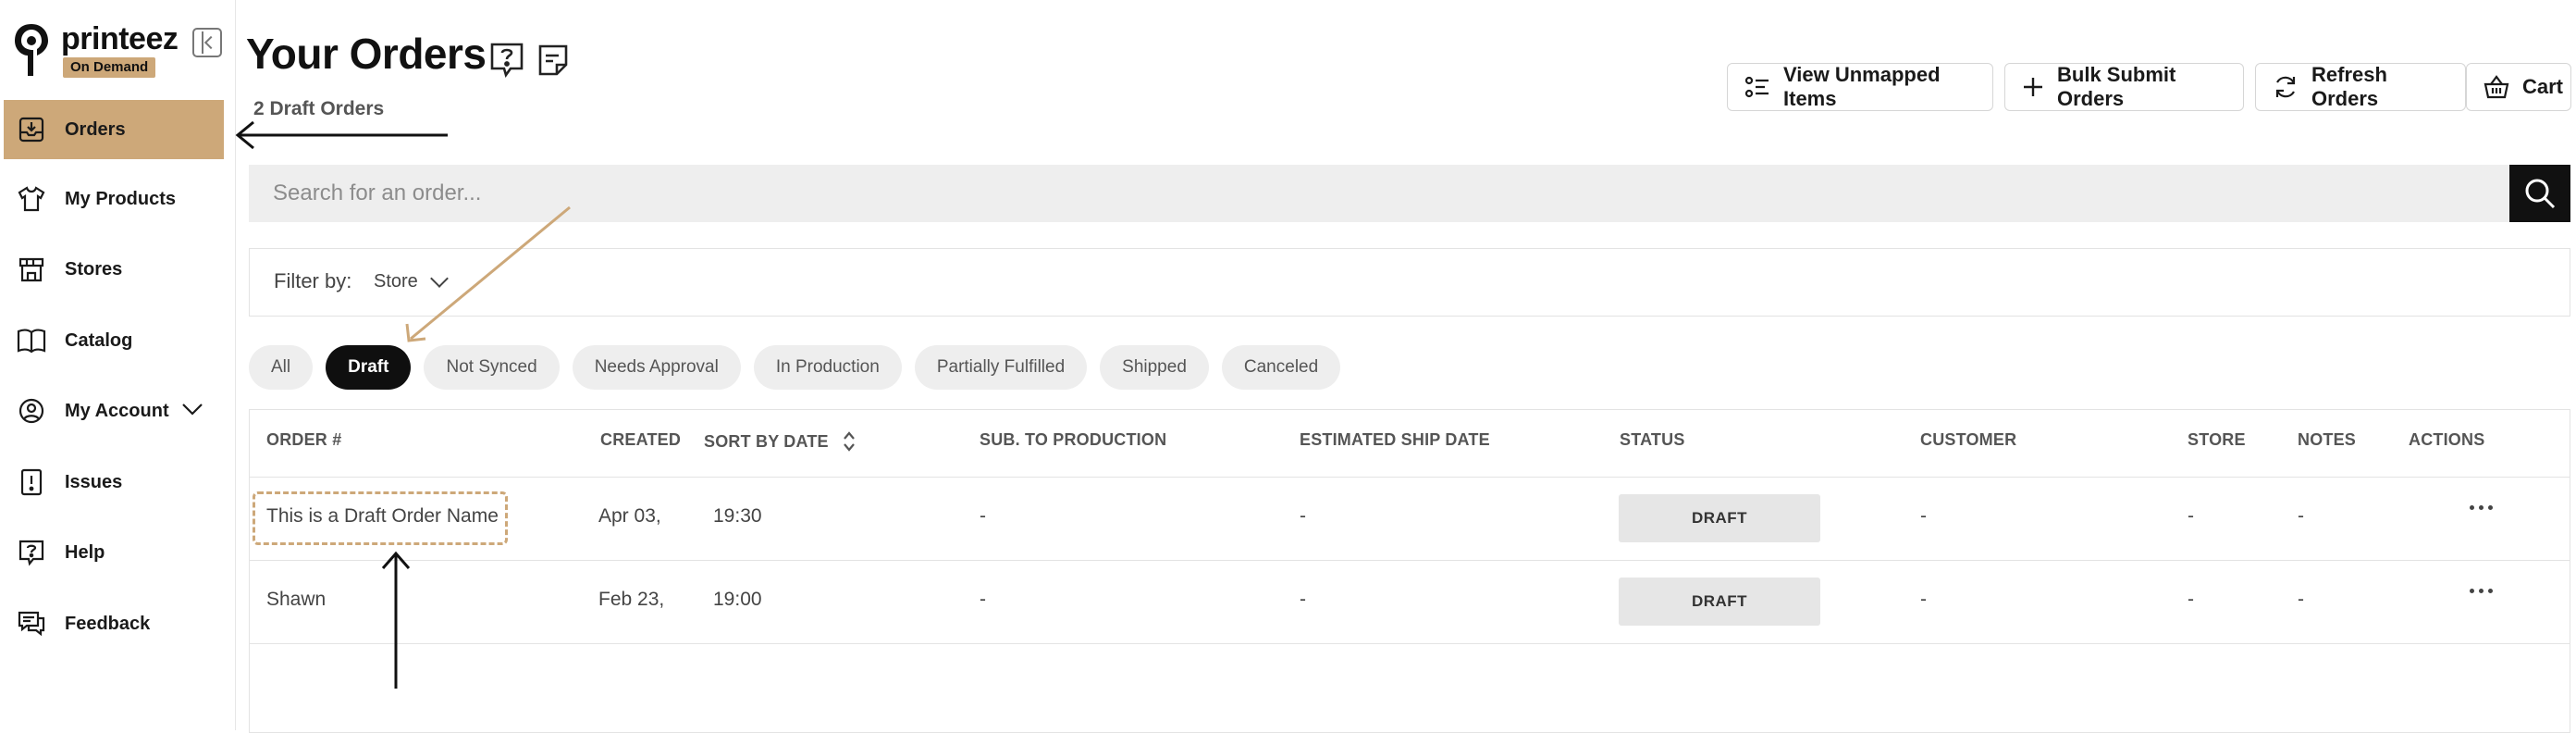  Describe the element at coordinates (2496, 87) in the screenshot. I see `basket-icon` at that location.